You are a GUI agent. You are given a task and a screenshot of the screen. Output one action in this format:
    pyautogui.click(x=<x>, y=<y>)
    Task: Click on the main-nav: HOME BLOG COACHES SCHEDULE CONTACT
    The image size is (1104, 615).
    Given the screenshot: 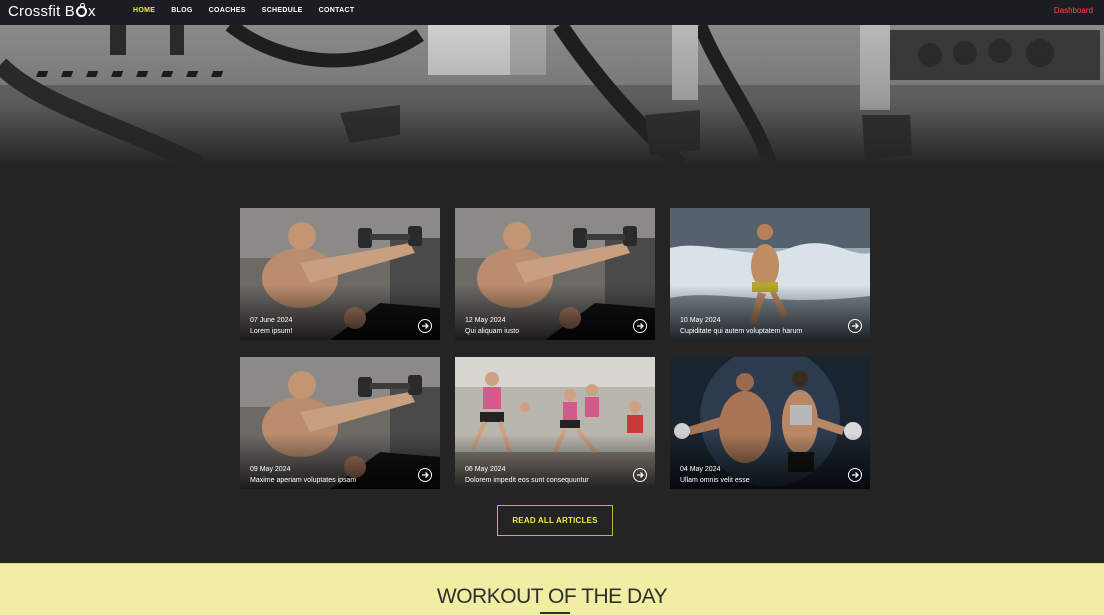 What is the action you would take?
    pyautogui.click(x=243, y=10)
    